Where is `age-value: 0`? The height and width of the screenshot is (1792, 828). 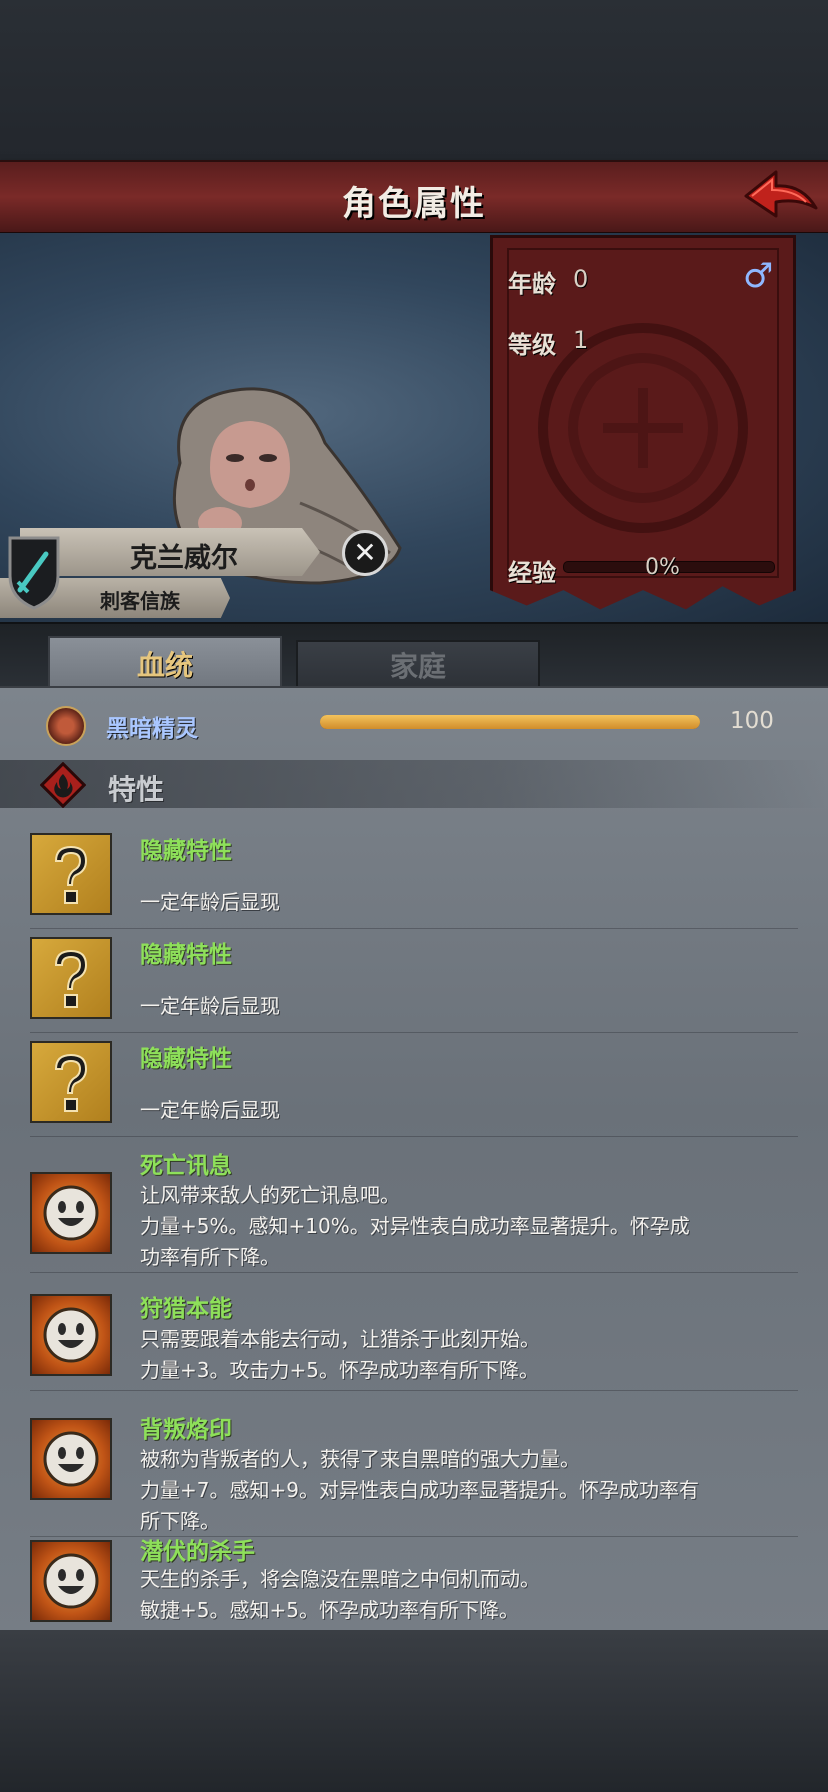 age-value: 0 is located at coordinates (581, 279).